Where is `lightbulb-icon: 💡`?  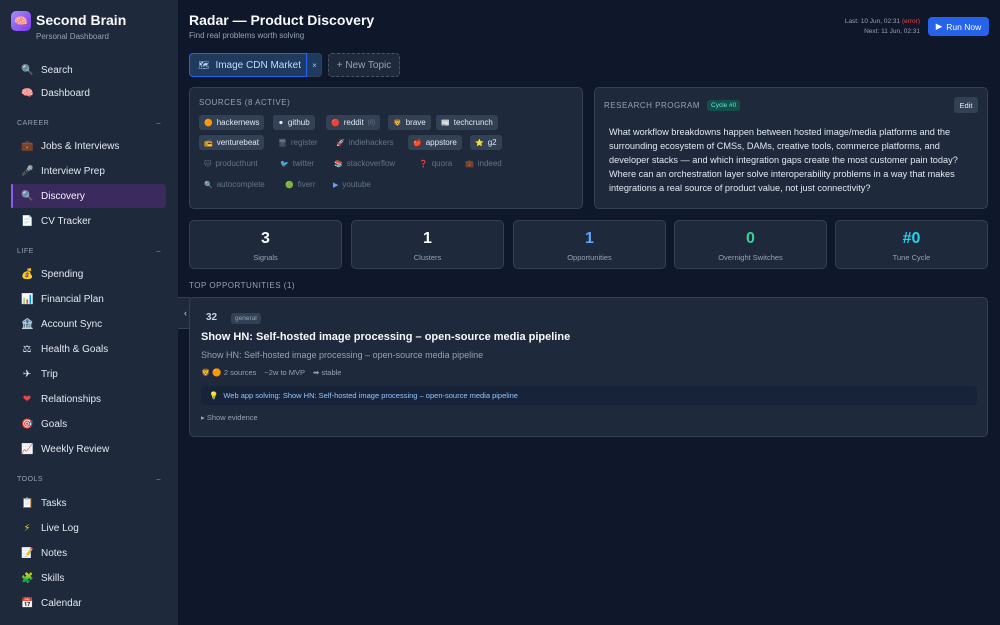 lightbulb-icon: 💡 is located at coordinates (214, 395).